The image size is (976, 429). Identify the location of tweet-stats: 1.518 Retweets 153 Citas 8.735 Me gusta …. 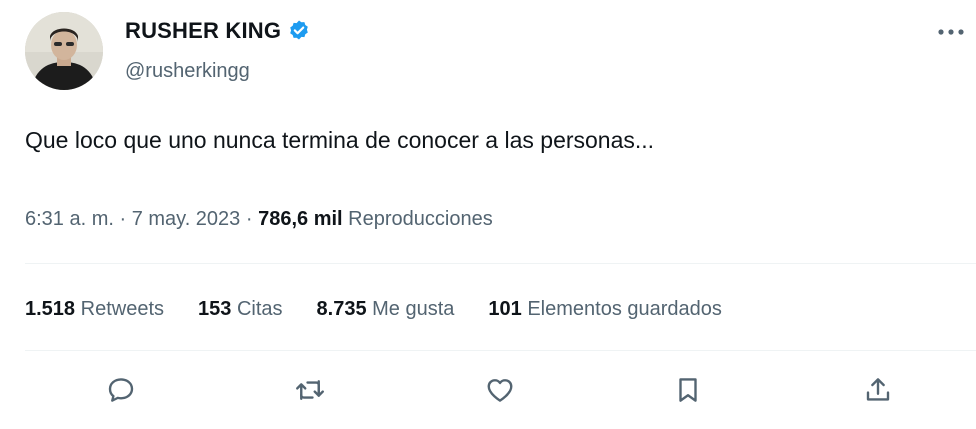
(390, 309).